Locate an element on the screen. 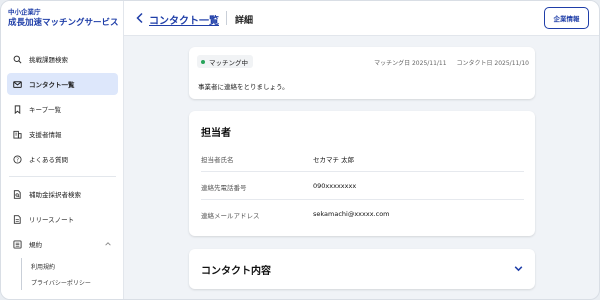 This screenshot has height=300, width=600. date-info: マッチング日 2025/11/11 コンタクト日 2025/11/10 is located at coordinates (447, 62).